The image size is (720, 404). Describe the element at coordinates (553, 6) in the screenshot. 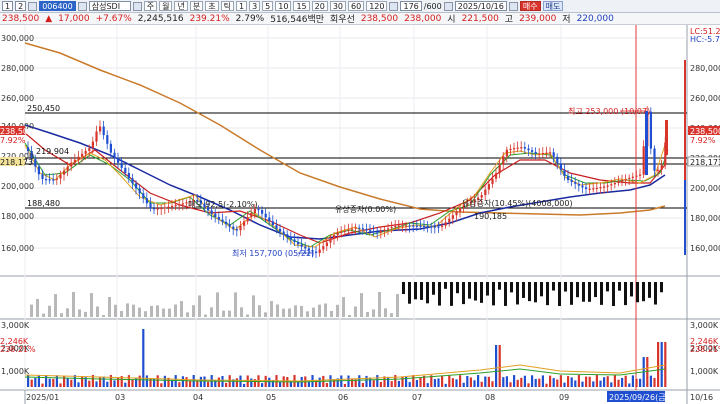

I see `sell-button: 매도` at that location.